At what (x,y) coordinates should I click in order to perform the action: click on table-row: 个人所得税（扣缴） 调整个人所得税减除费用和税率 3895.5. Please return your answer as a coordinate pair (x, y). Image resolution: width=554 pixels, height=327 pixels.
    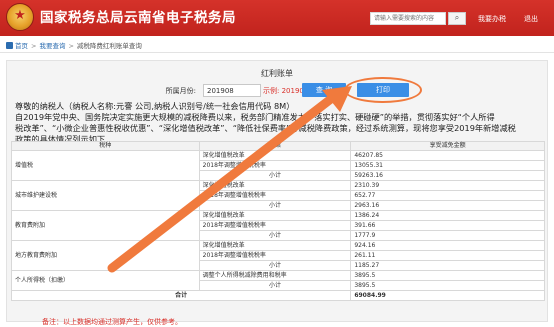
    Looking at the image, I should click on (278, 280).